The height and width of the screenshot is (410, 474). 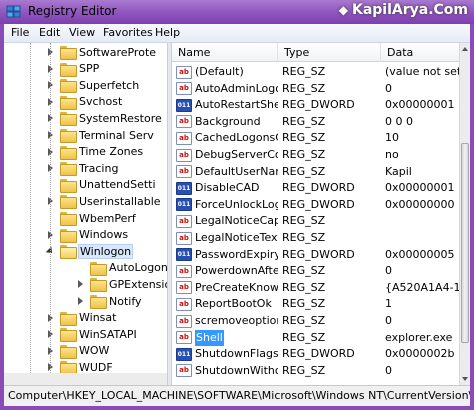 What do you see at coordinates (103, 201) in the screenshot?
I see `tree-item: Userinstallable` at bounding box center [103, 201].